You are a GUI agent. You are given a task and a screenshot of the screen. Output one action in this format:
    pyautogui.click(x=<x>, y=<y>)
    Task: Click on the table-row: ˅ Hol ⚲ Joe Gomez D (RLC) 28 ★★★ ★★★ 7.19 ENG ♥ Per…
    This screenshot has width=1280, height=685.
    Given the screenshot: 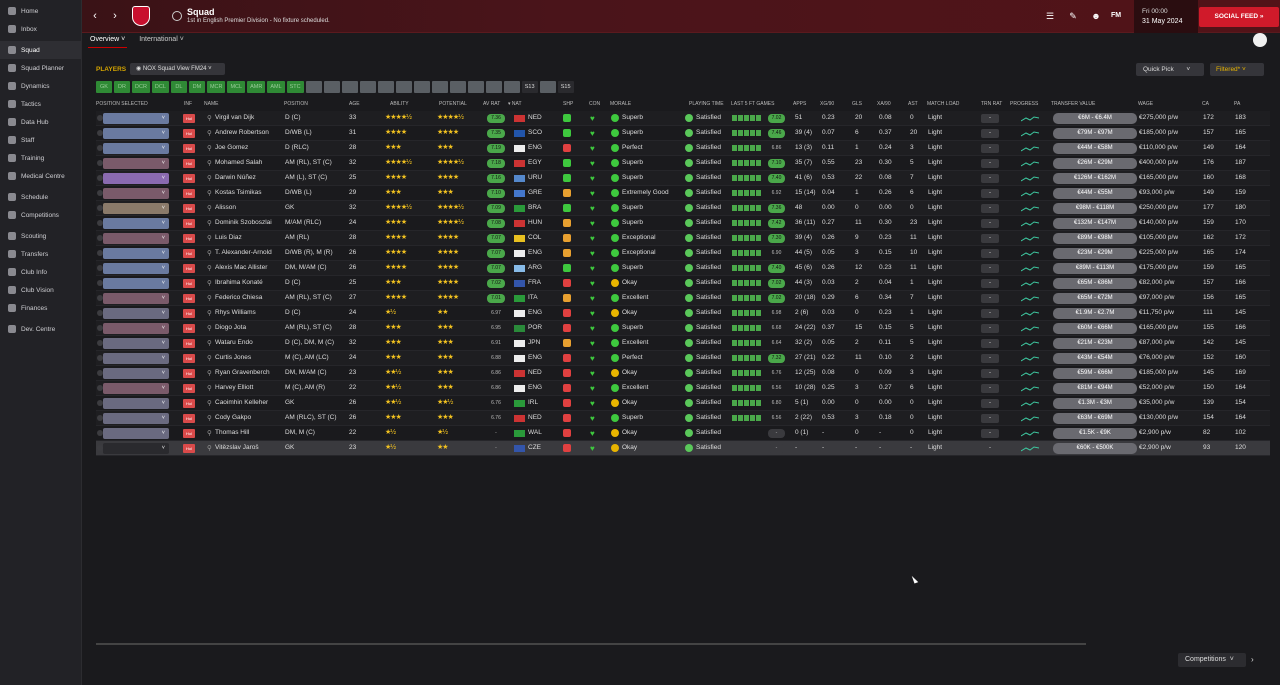 What is the action you would take?
    pyautogui.click(x=683, y=148)
    